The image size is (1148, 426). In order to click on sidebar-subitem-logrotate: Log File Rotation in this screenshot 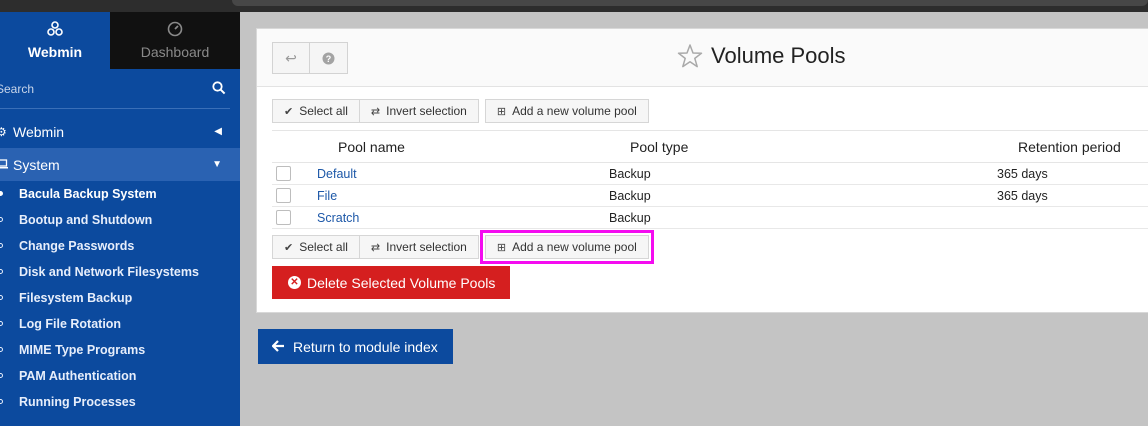, I will do `click(120, 324)`.